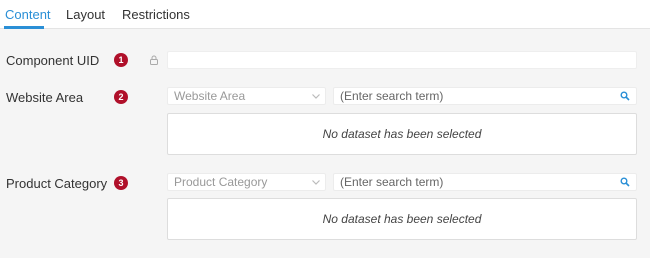 The image size is (650, 258). What do you see at coordinates (121, 60) in the screenshot?
I see `step-badge-1: 1` at bounding box center [121, 60].